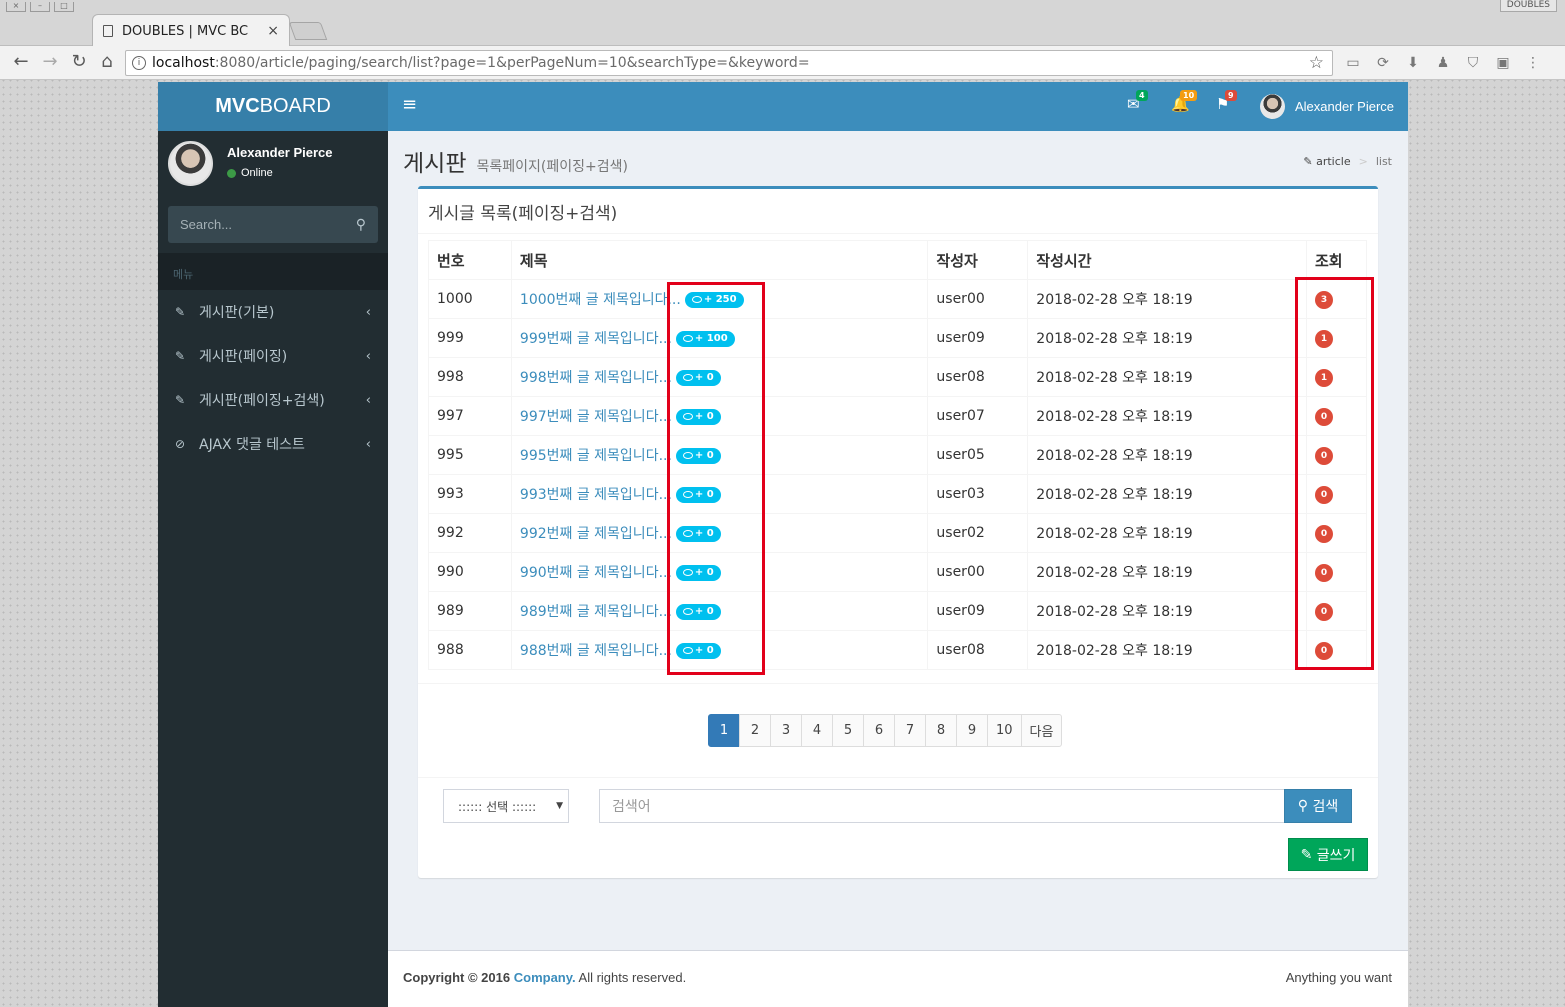 This screenshot has height=1007, width=1565. I want to click on page-link: 1, so click(724, 730).